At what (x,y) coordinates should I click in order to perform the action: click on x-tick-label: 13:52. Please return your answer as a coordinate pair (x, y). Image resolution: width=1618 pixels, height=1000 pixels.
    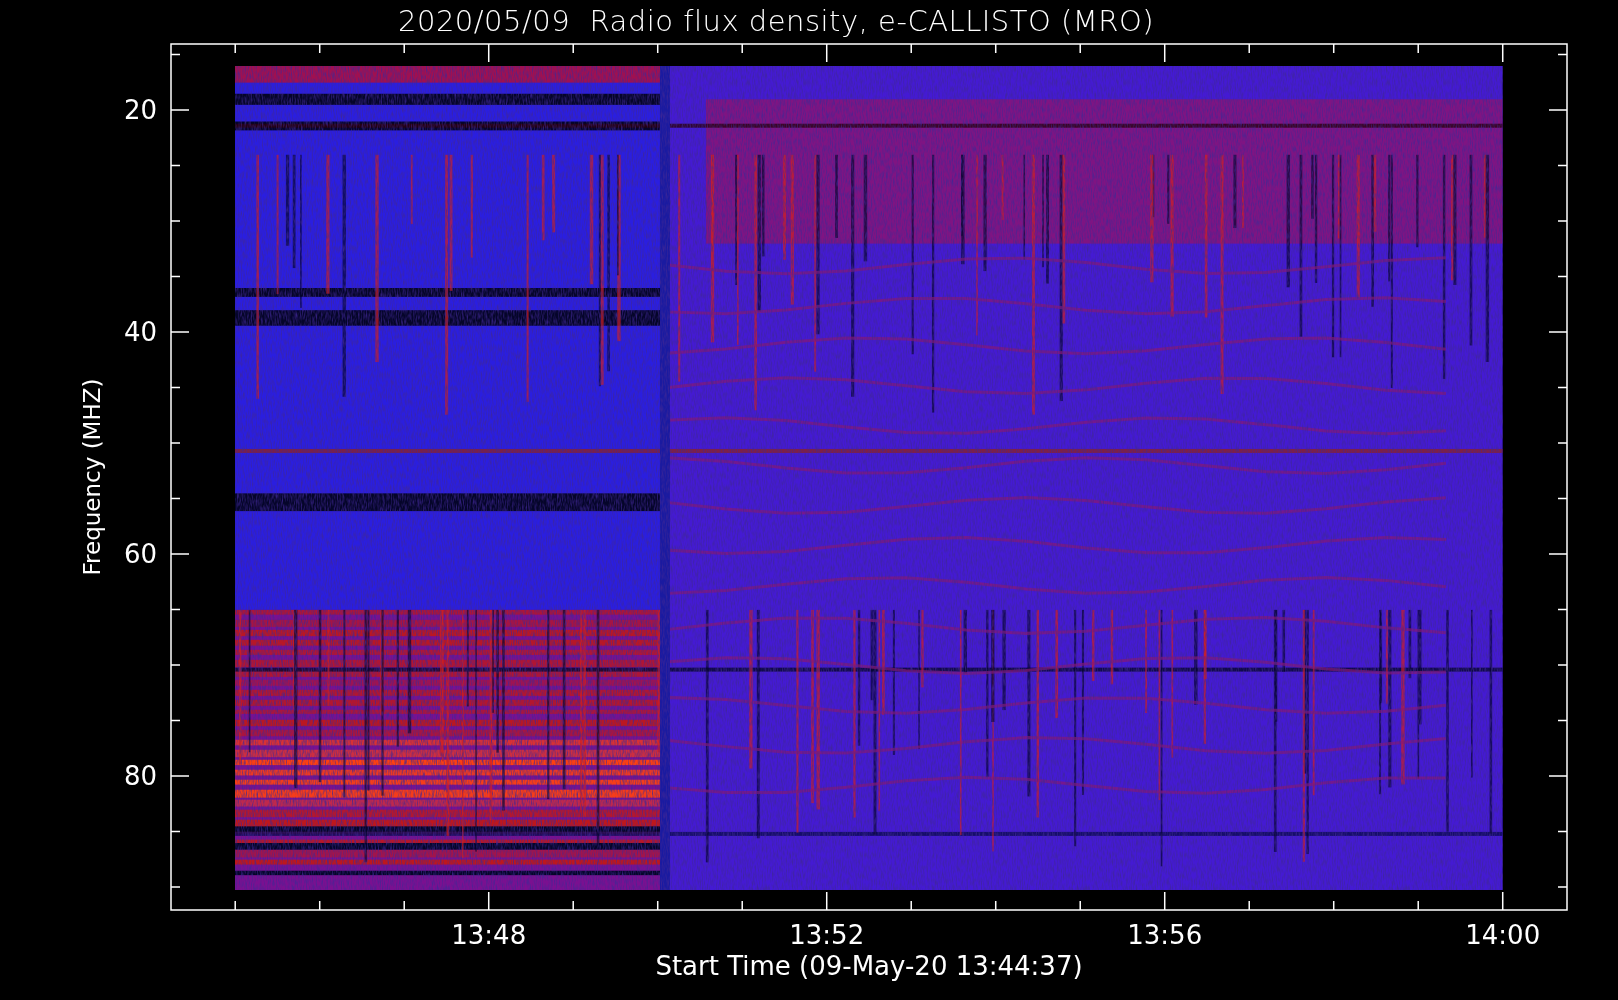
    Looking at the image, I should click on (827, 935).